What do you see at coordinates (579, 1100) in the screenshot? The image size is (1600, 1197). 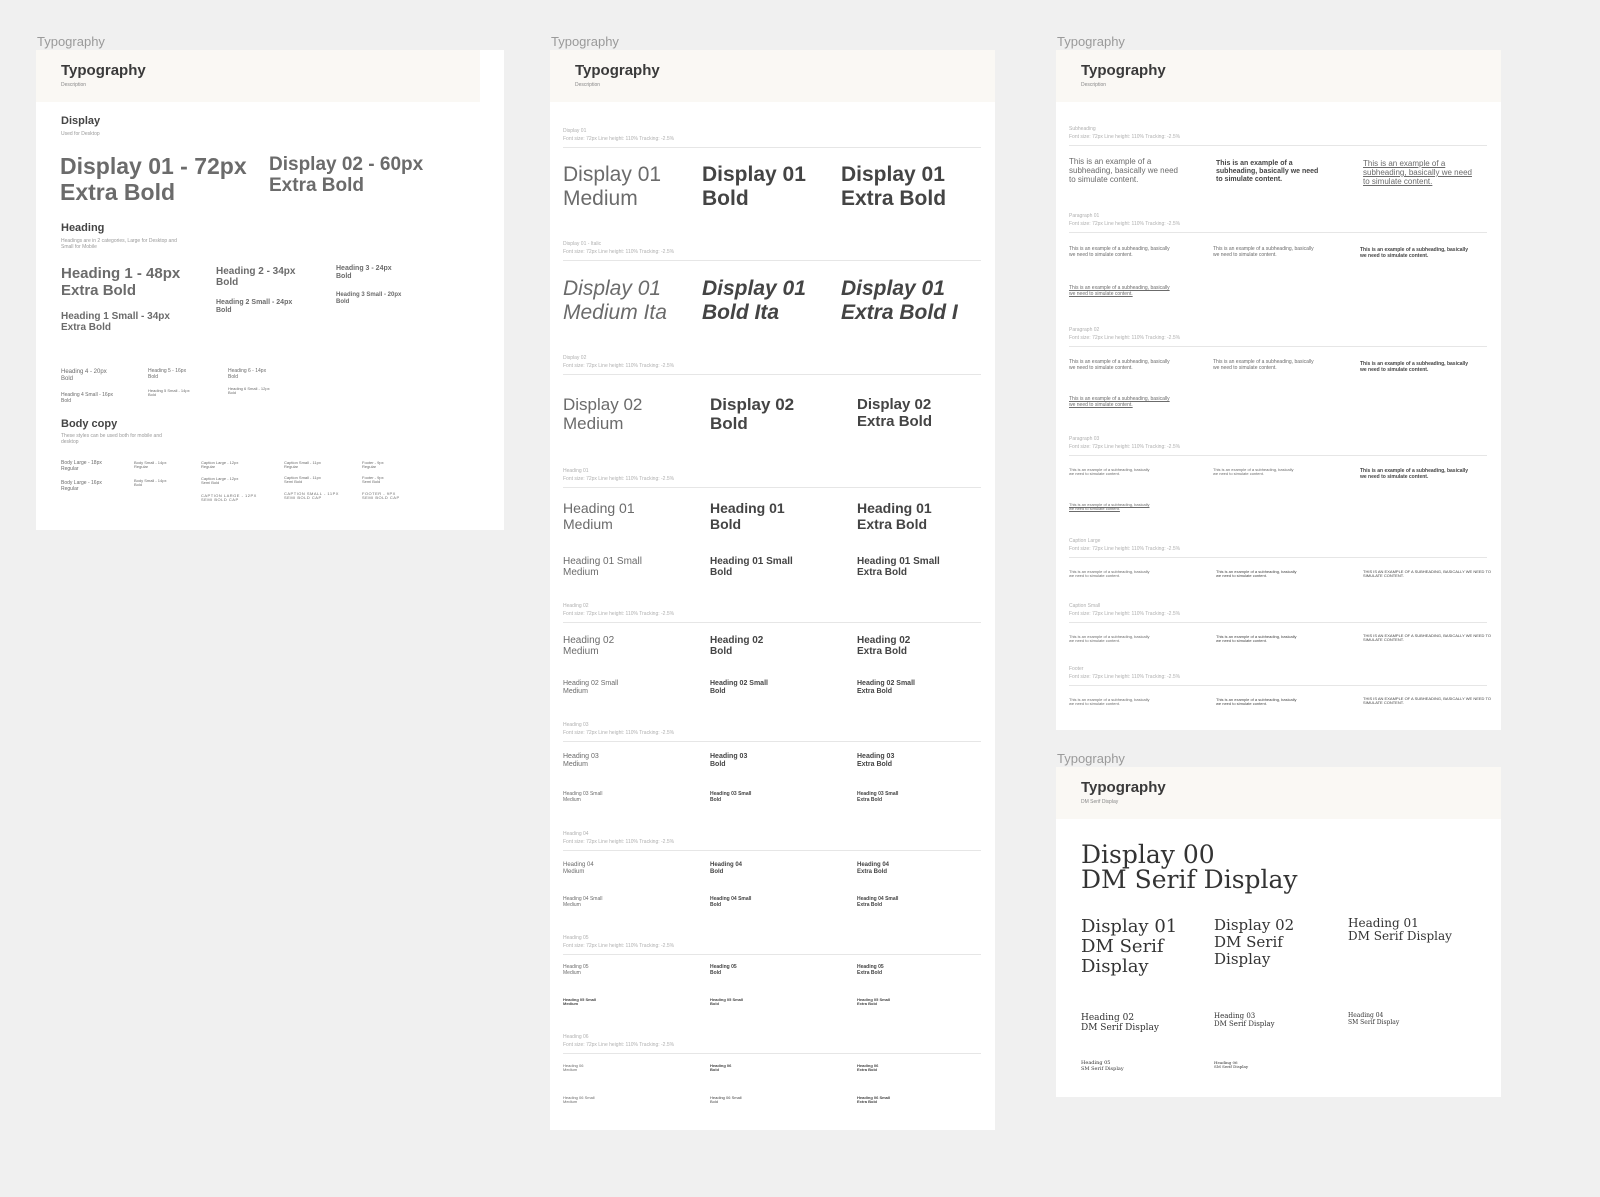 I see `heading06-small-medium: Heading 06 Small Medium` at bounding box center [579, 1100].